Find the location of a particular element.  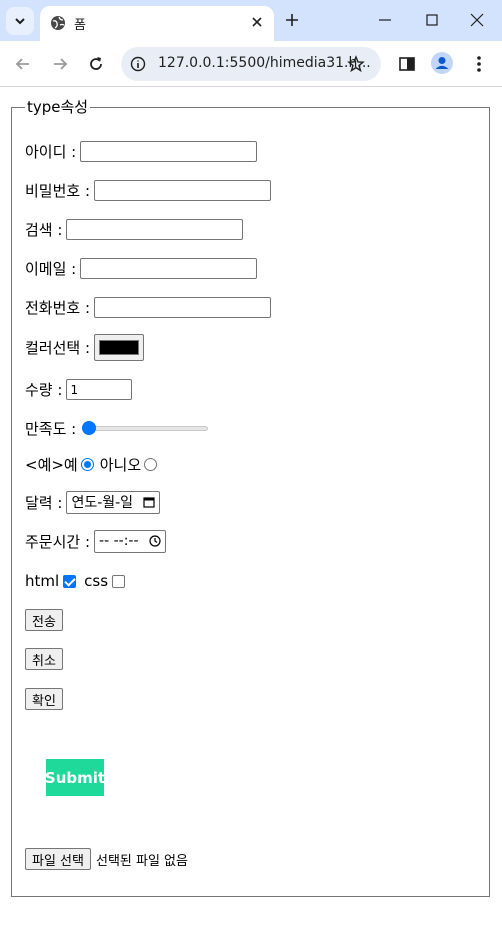

reload-icon is located at coordinates (96, 64).